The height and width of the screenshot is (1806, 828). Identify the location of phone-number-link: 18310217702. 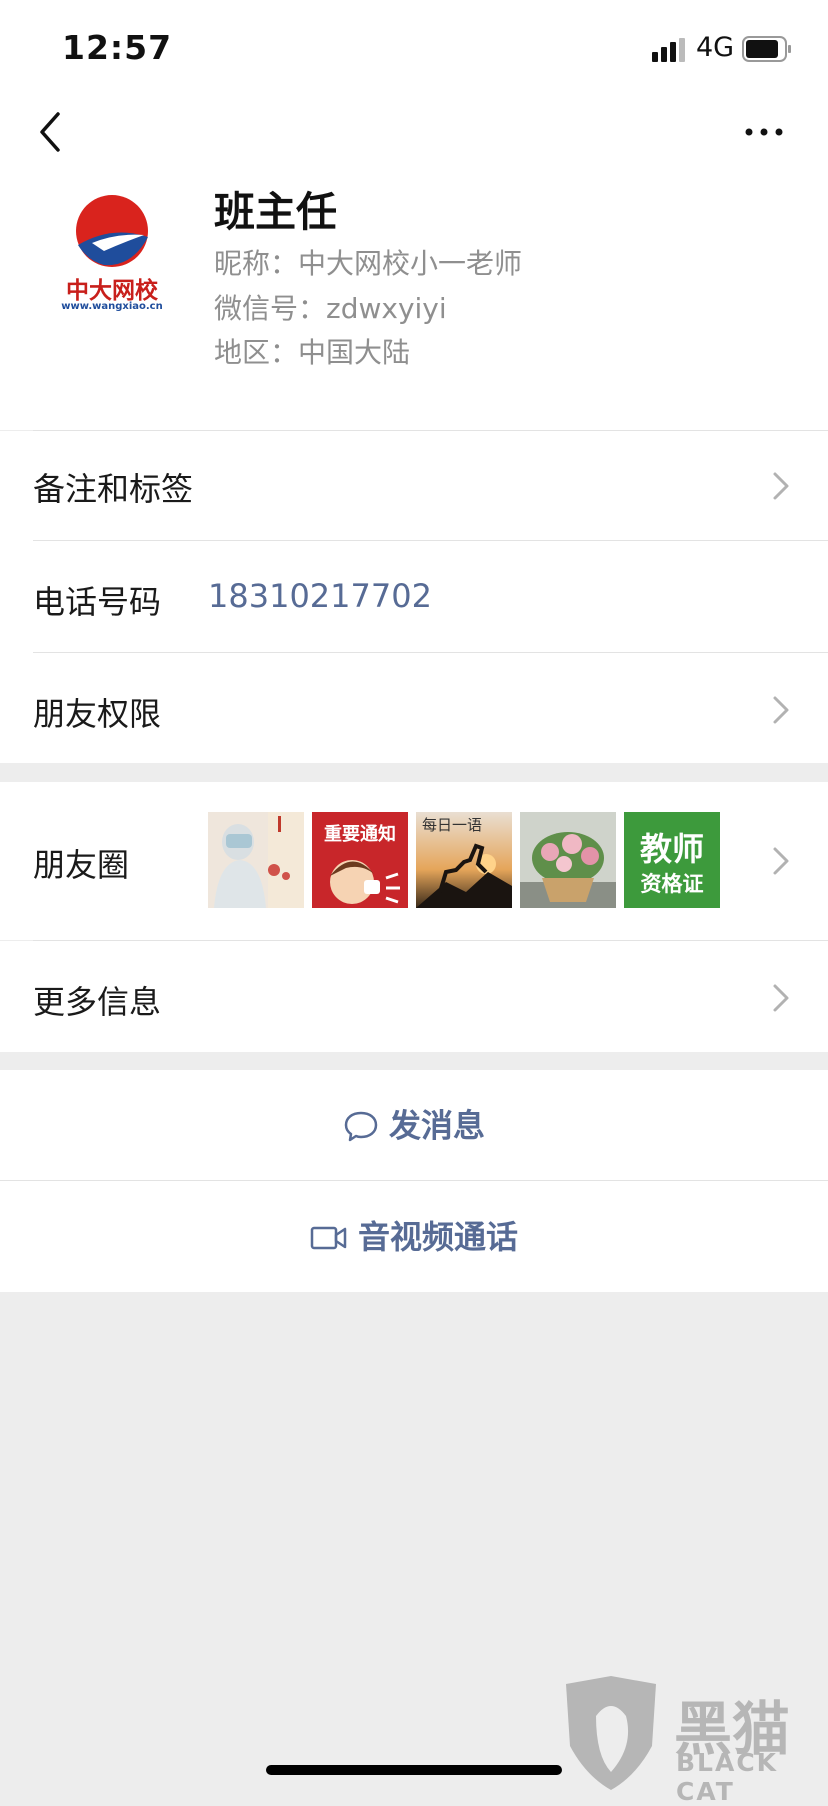
(320, 596).